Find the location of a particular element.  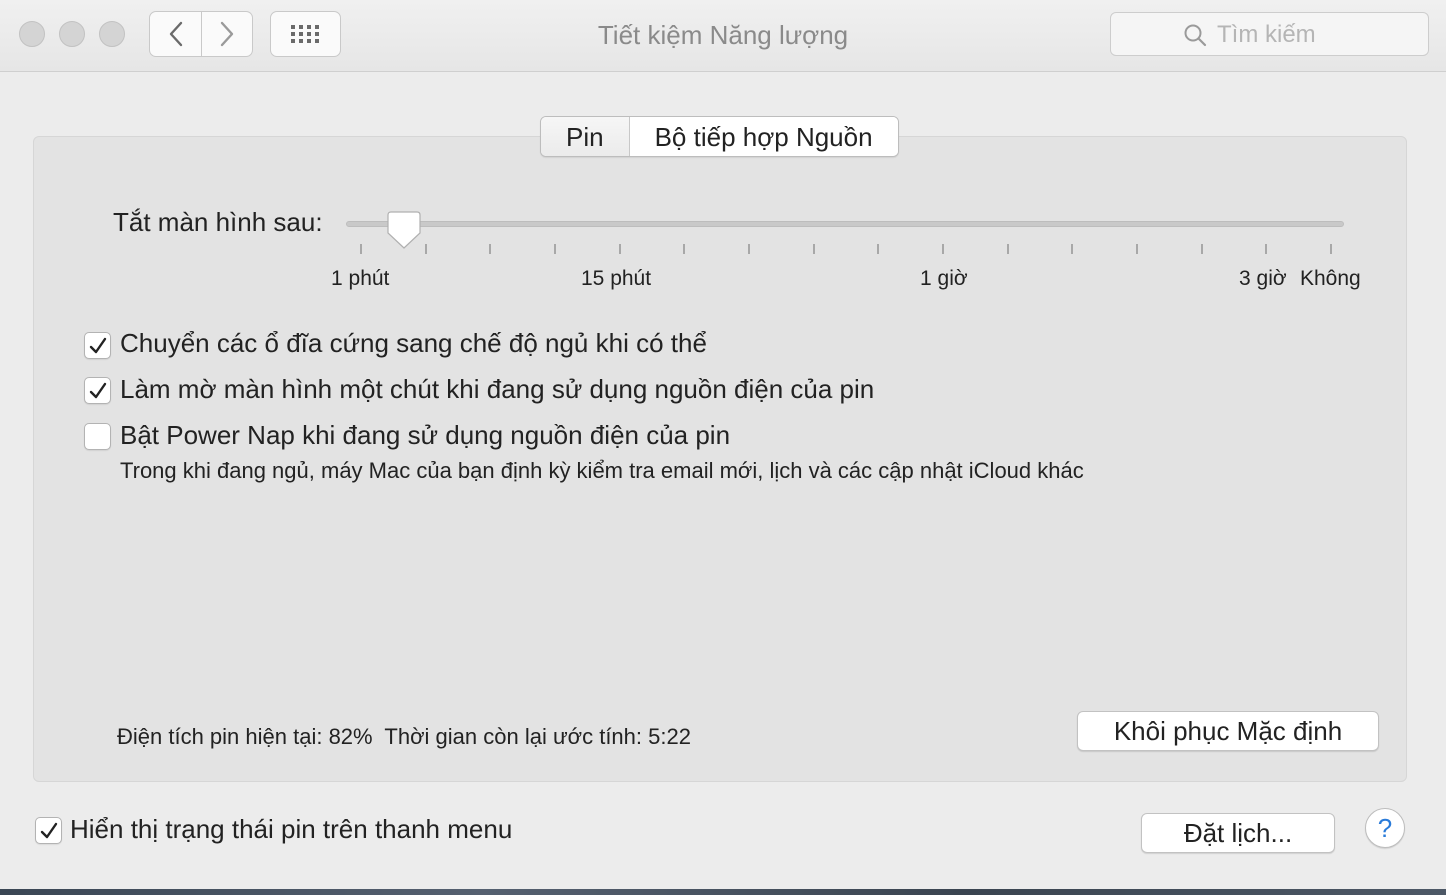

power-nap-checkbox is located at coordinates (97, 436).